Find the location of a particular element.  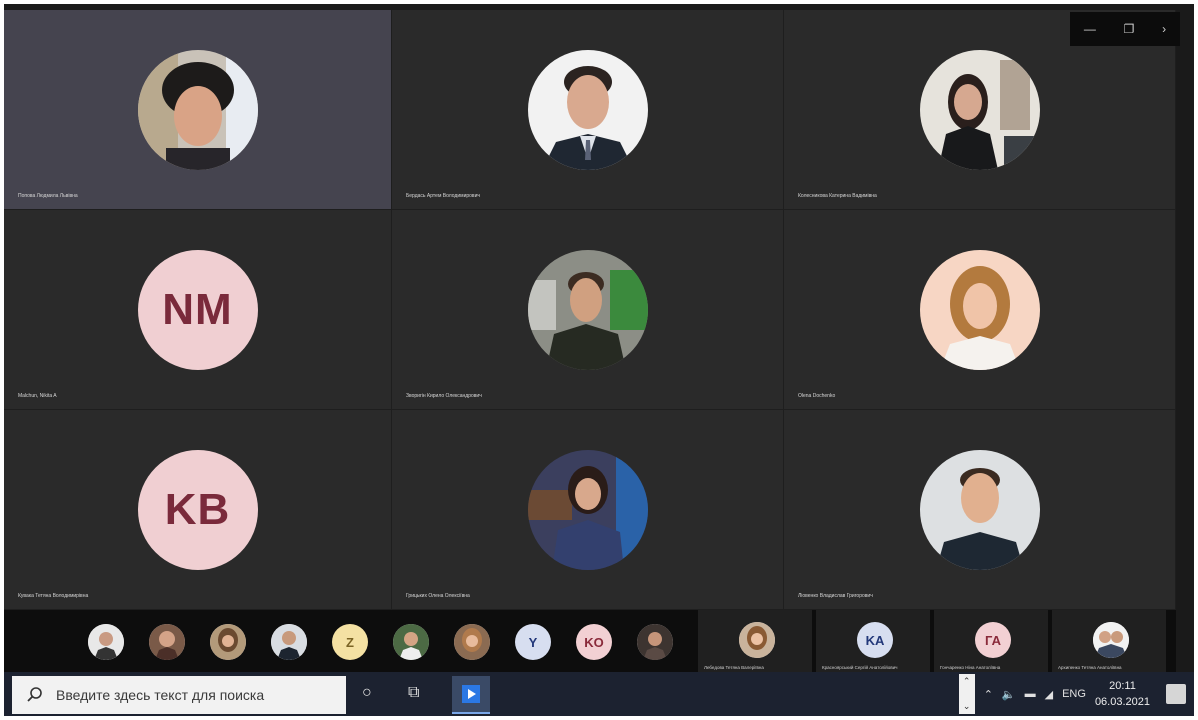

participant-card: ГА Гончаренко Ніна Анатоліївна is located at coordinates (989, 641).